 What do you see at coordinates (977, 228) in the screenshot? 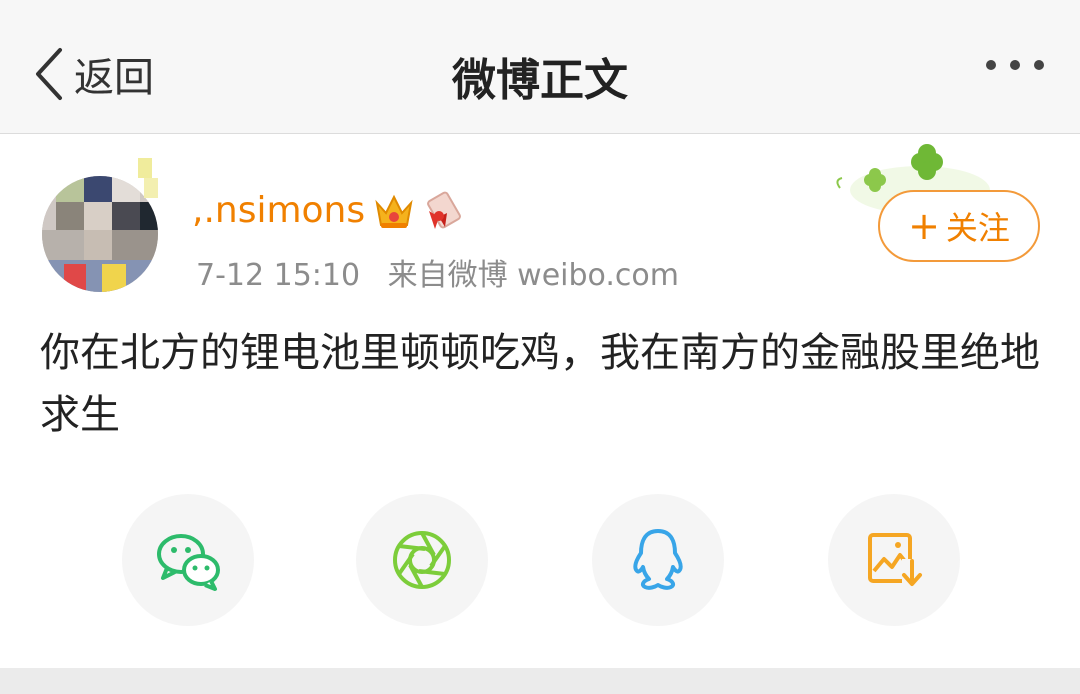
I see `follow-label: 关注` at bounding box center [977, 228].